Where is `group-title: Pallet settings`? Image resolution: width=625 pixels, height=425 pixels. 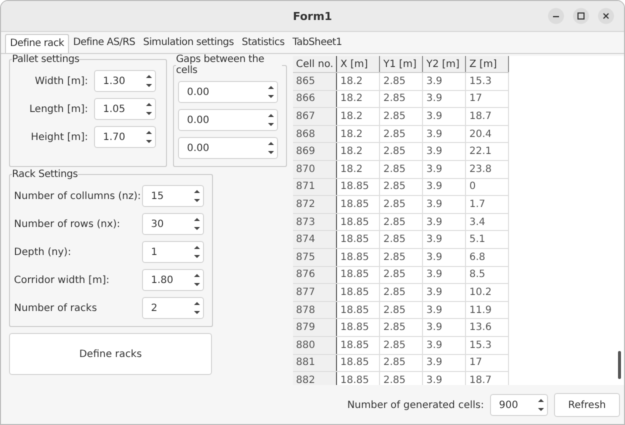
group-title: Pallet settings is located at coordinates (46, 59).